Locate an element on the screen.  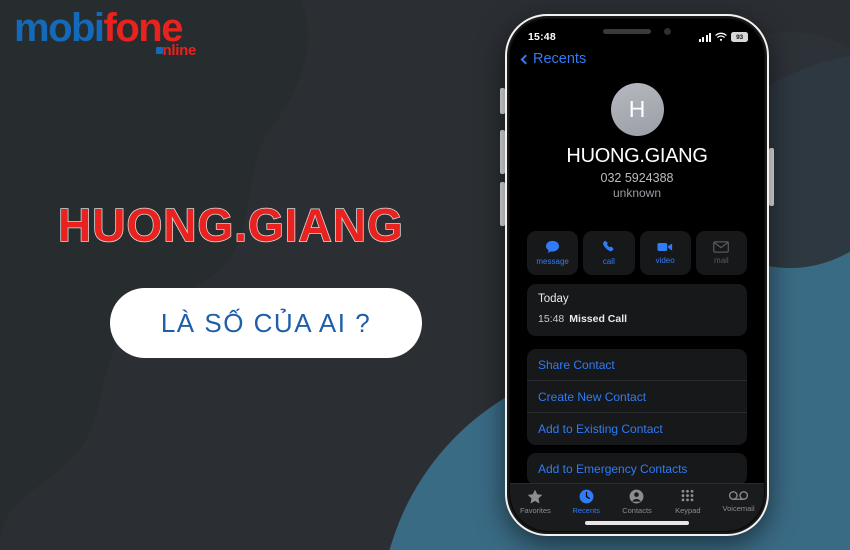
call-action-button: call is located at coordinates (609, 253).